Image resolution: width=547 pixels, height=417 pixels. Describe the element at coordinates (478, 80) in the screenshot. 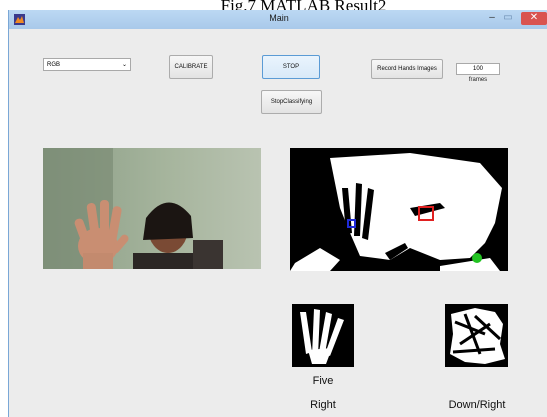

I see `frames-label: frames` at that location.